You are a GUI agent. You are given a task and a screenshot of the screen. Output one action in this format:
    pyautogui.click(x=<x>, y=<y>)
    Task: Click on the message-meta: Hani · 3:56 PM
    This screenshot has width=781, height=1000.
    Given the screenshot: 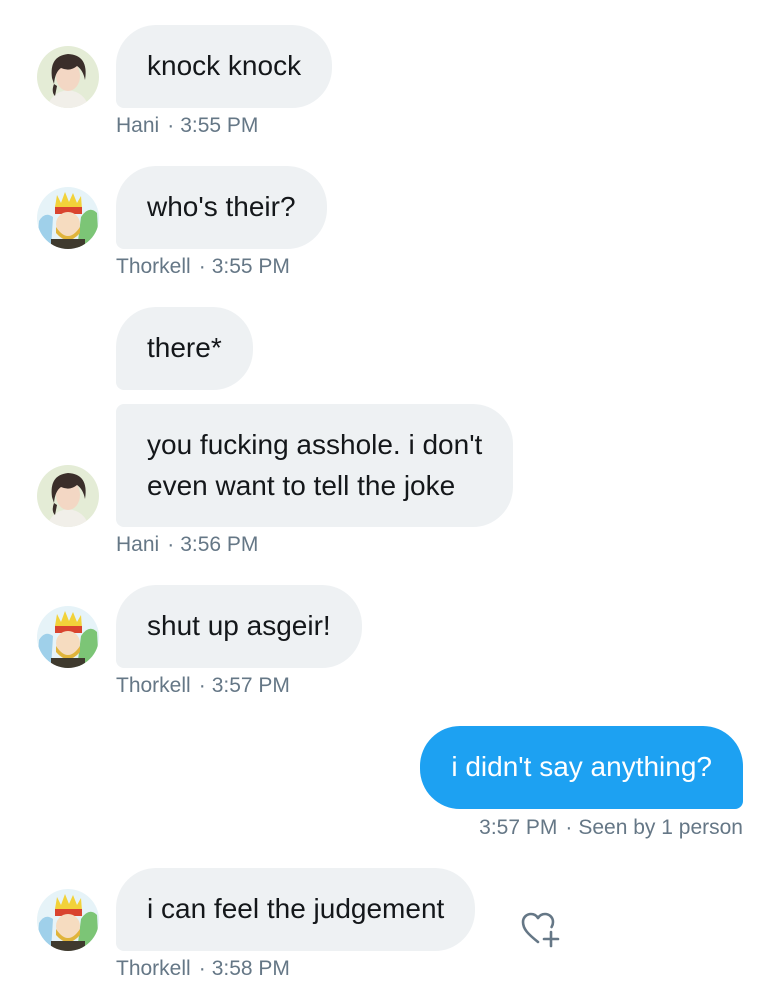 What is the action you would take?
    pyautogui.click(x=187, y=545)
    